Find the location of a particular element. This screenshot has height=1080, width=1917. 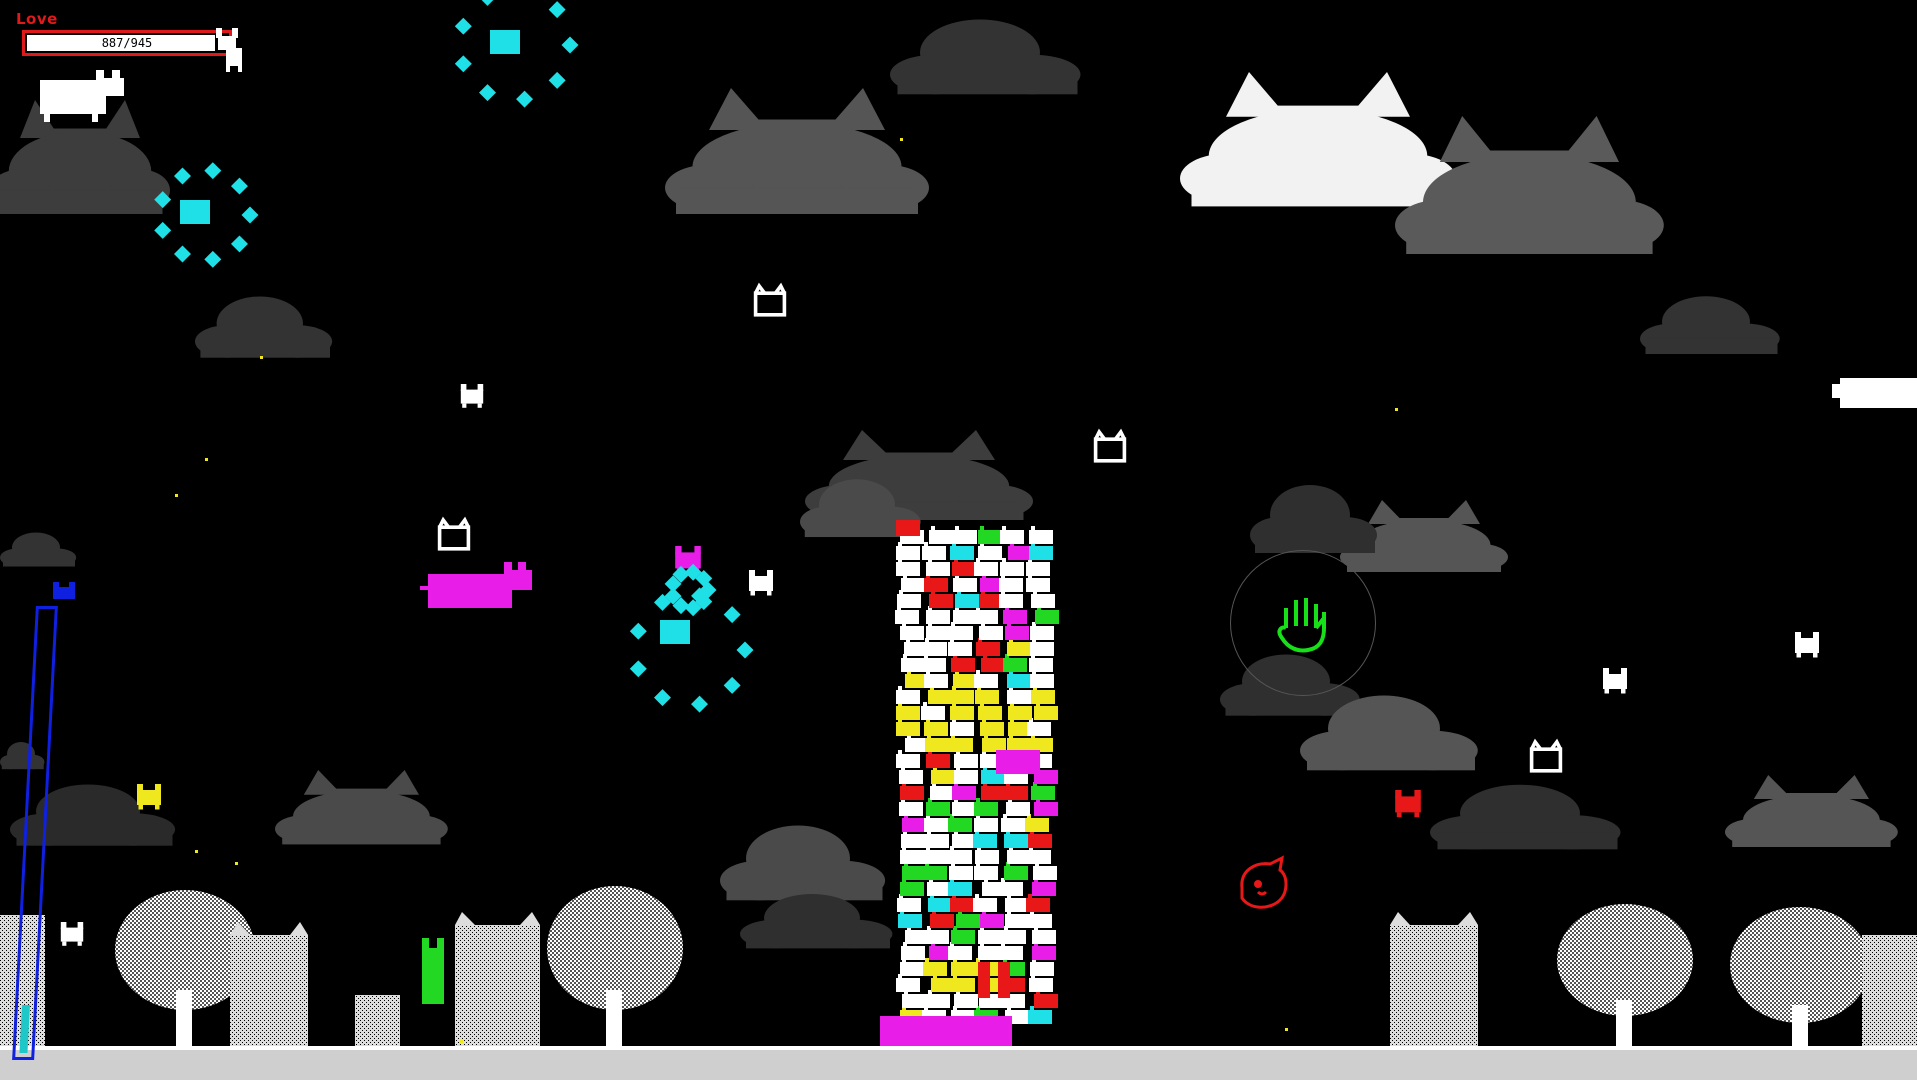

red-ghost-cat is located at coordinates (1264, 882).